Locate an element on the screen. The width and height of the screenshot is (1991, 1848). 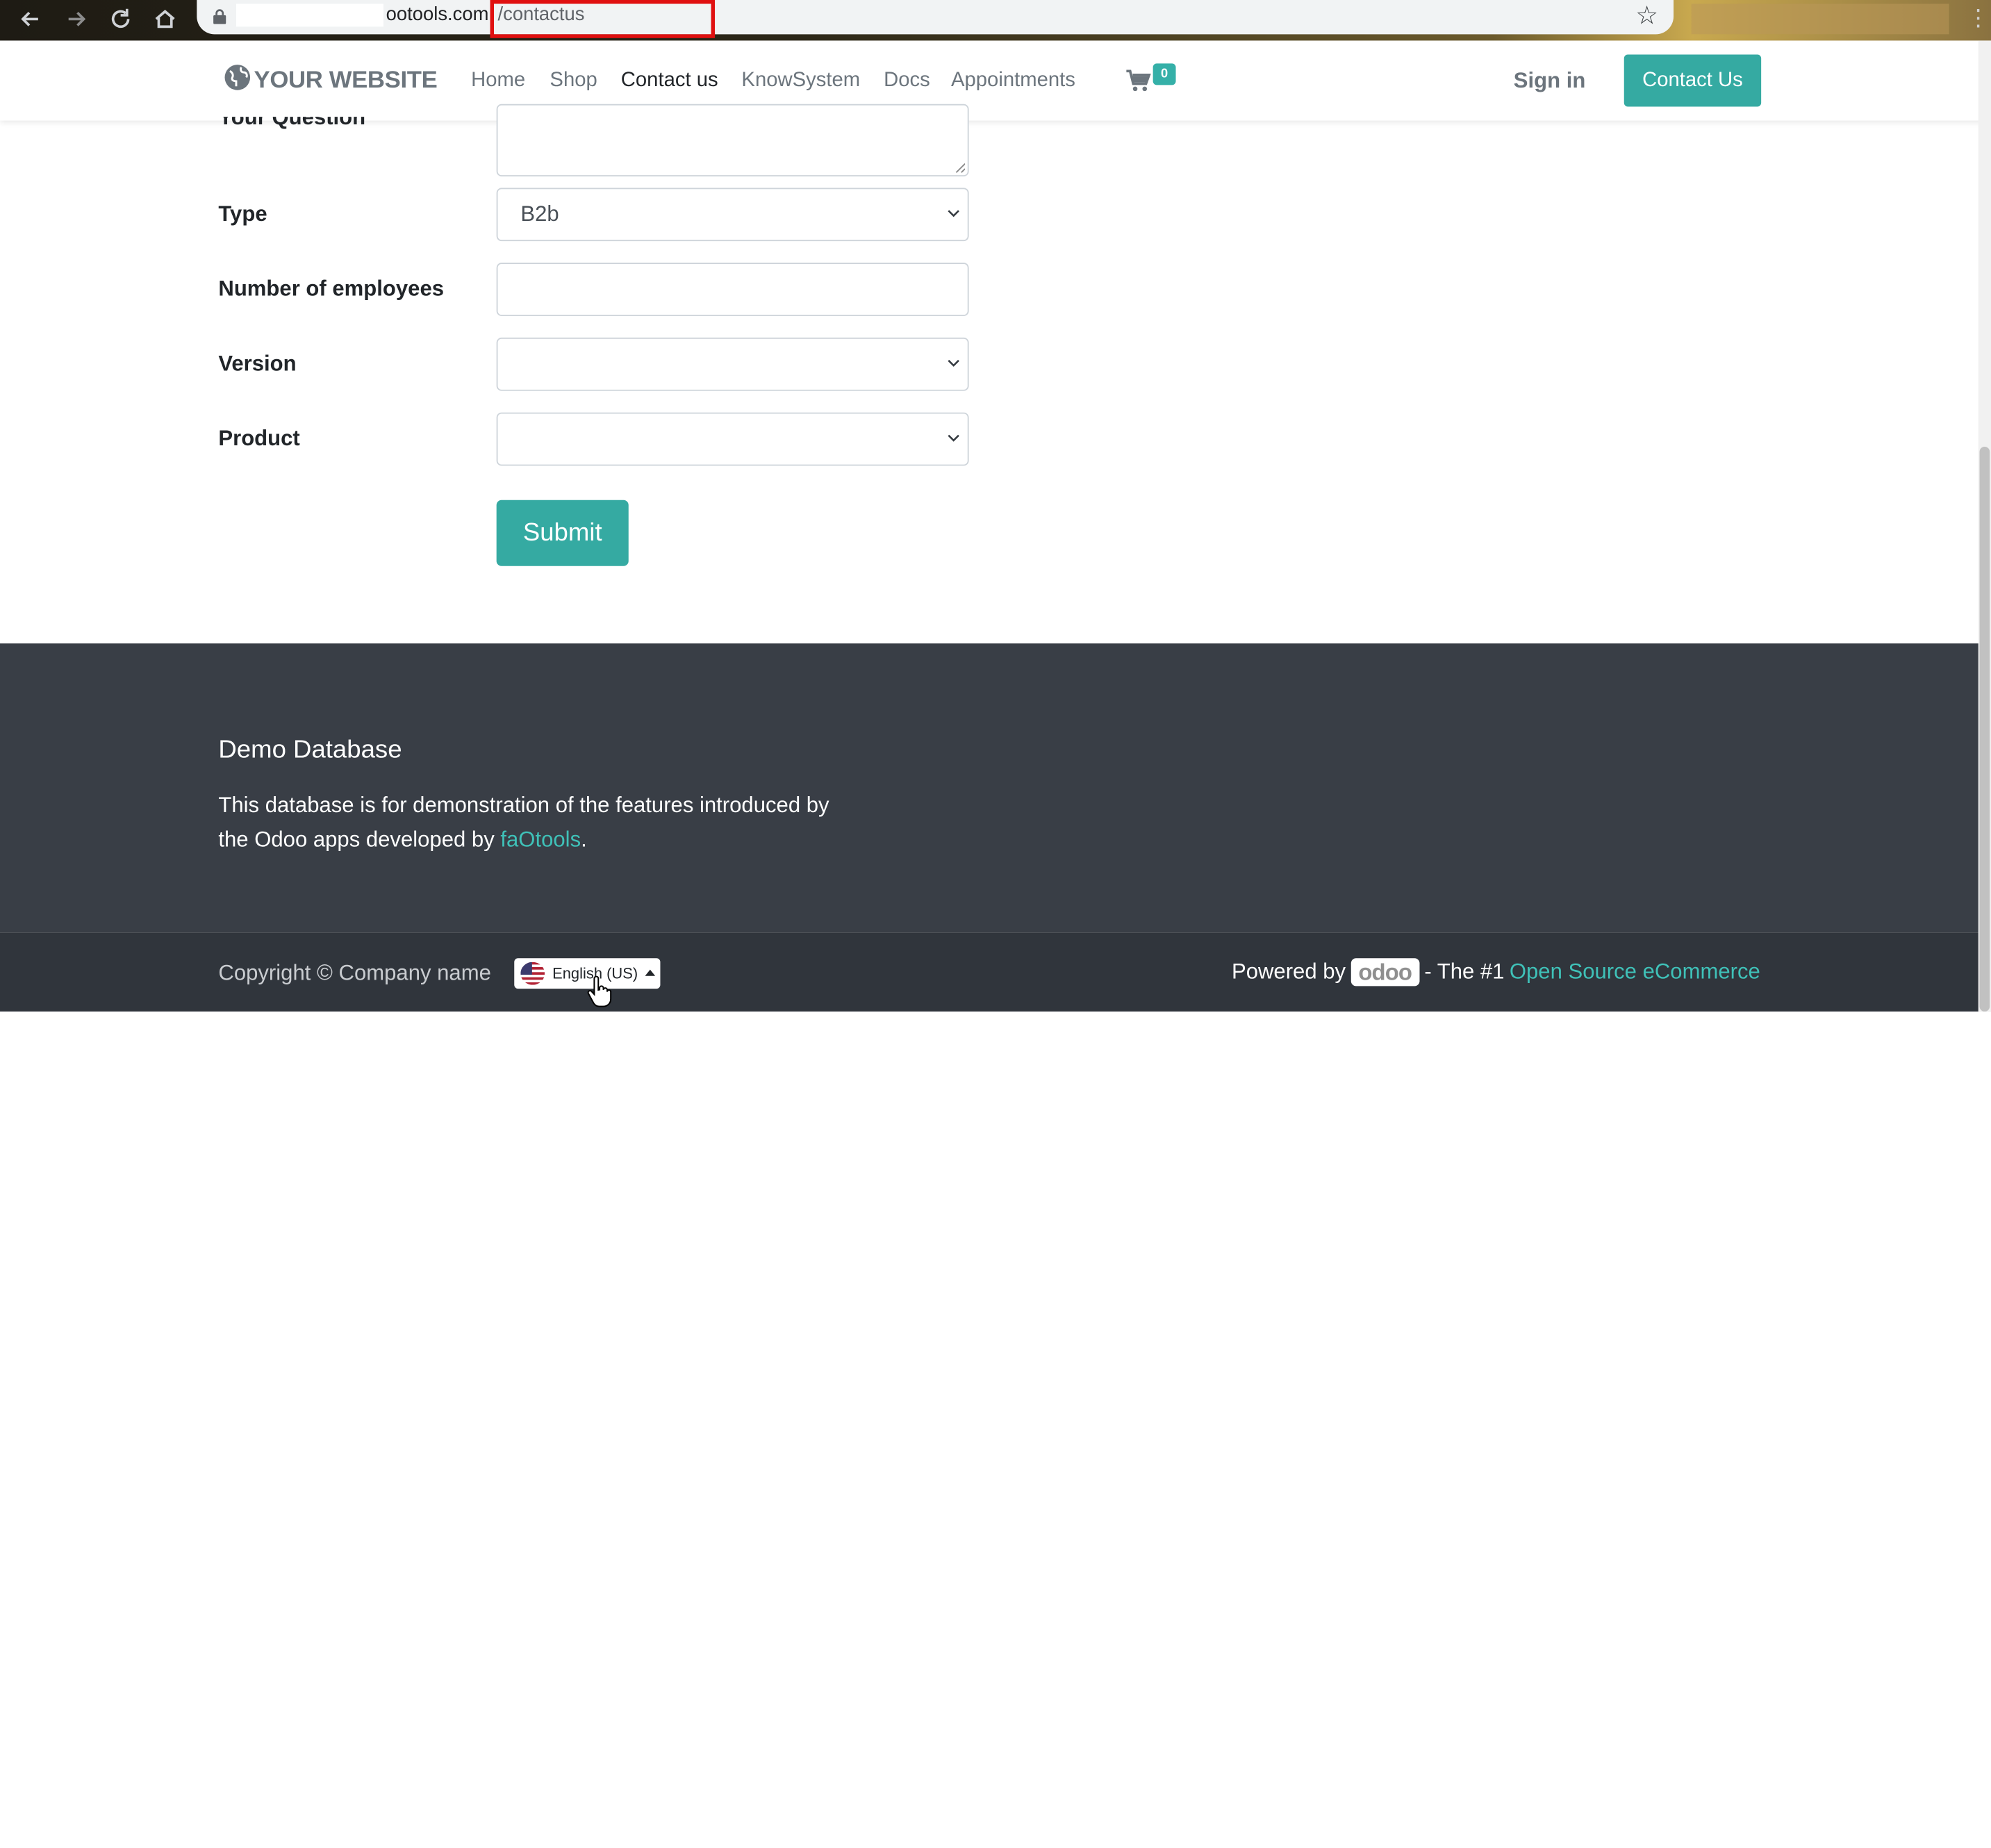
url-redaction is located at coordinates (310, 15).